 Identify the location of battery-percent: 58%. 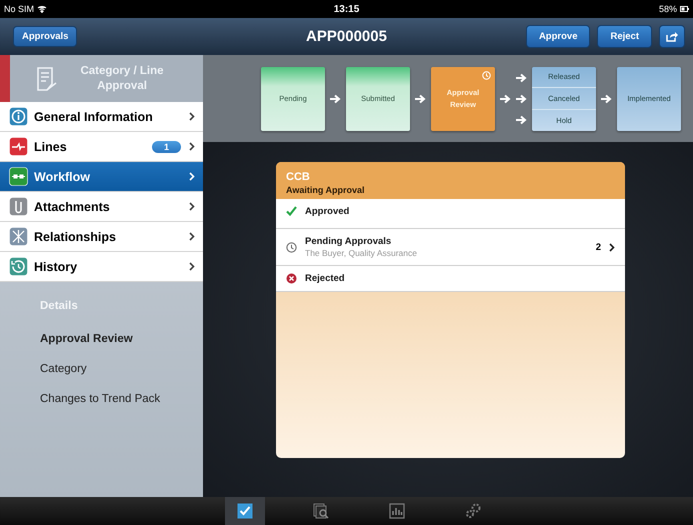
(667, 9).